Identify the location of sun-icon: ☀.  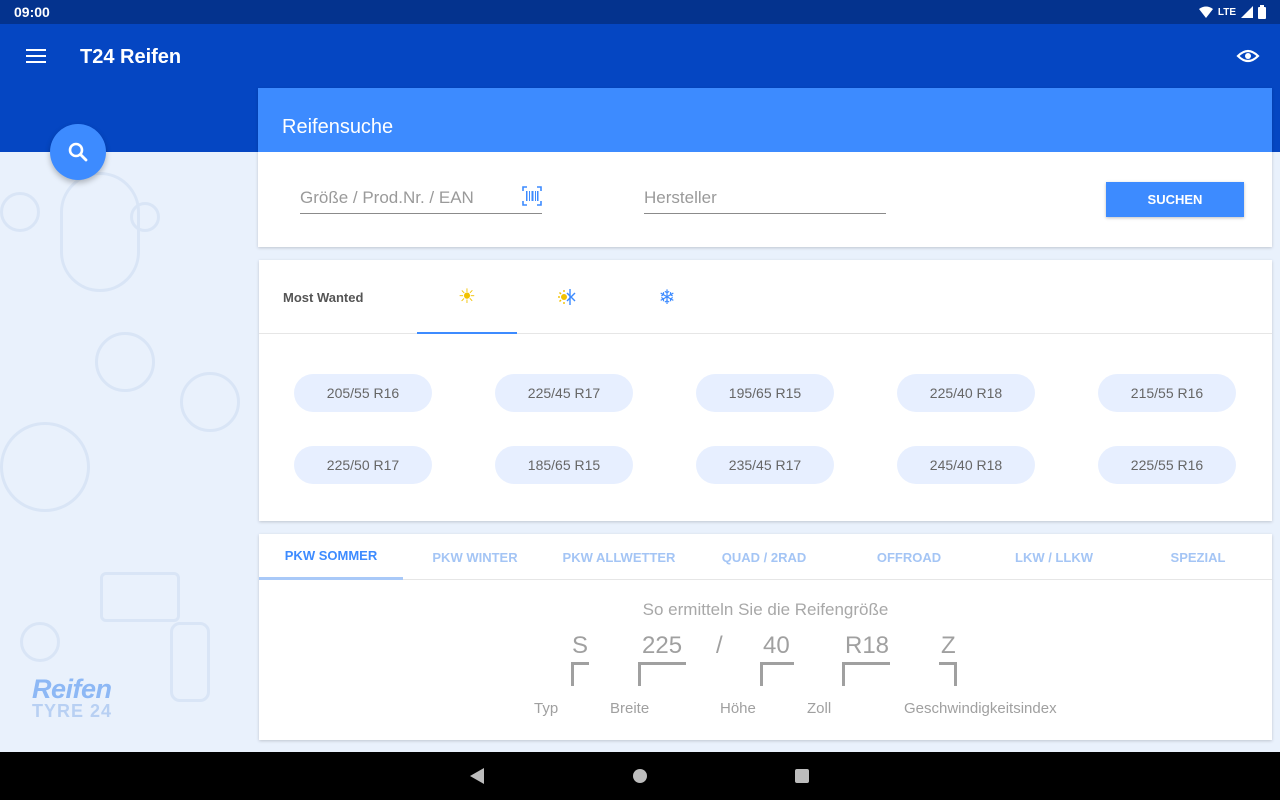
(467, 296).